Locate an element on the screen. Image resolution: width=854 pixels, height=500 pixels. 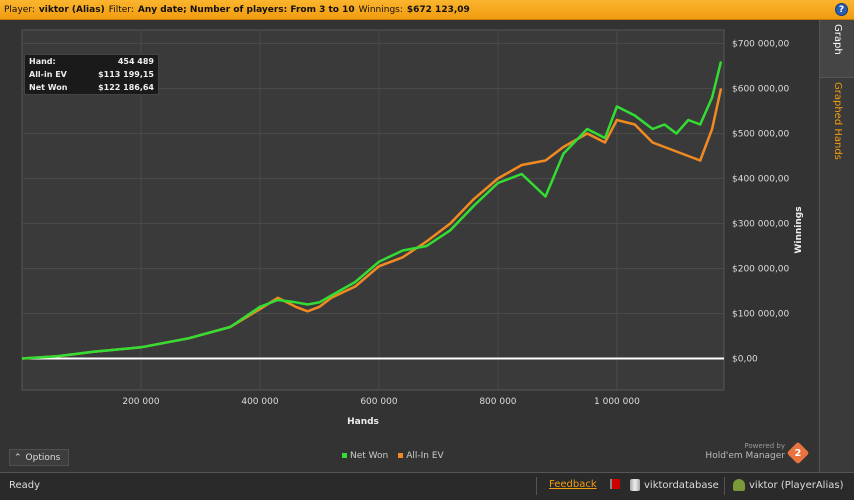
options-button: ⌃ Options is located at coordinates (39, 457).